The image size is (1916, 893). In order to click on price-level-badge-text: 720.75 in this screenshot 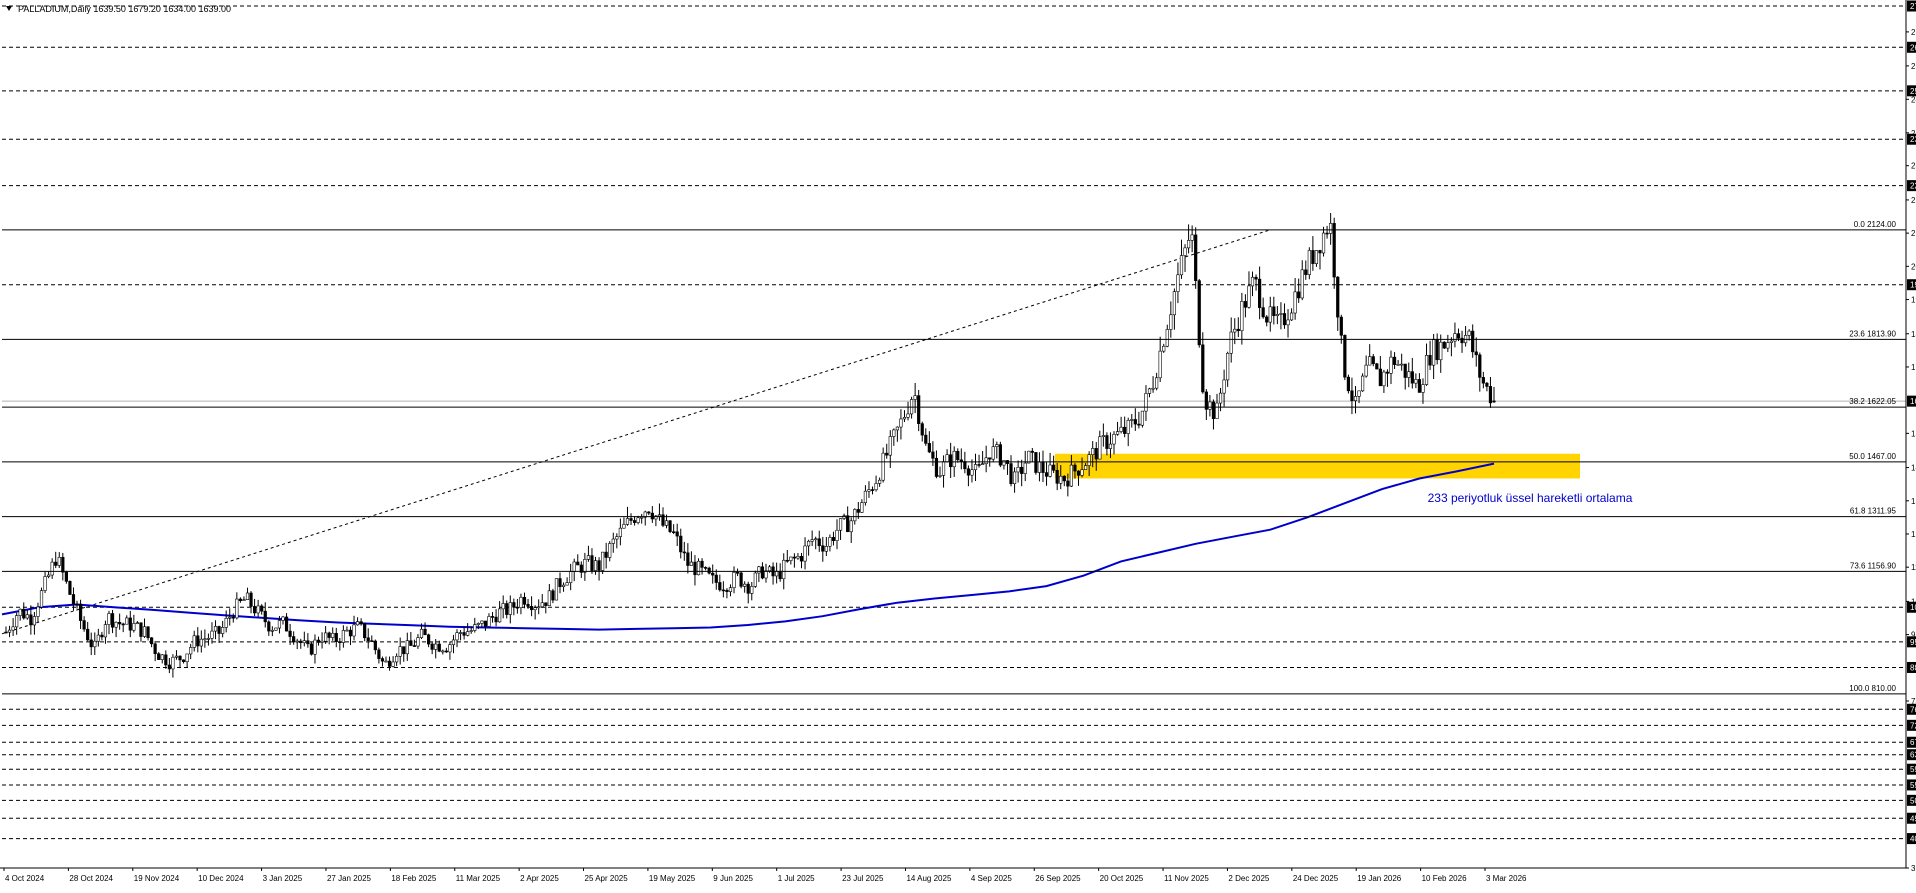, I will do `click(1913, 725)`.